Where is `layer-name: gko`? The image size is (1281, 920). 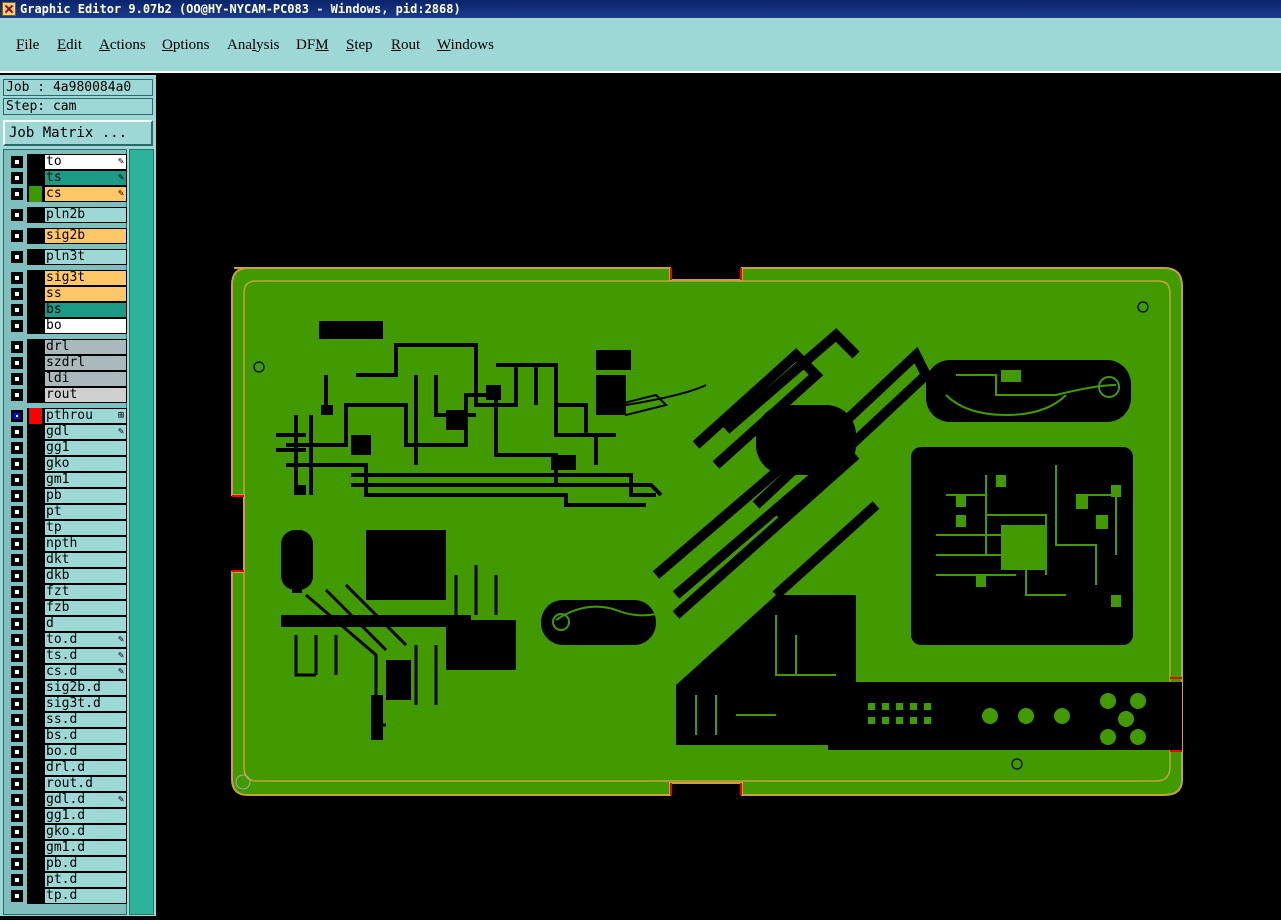 layer-name: gko is located at coordinates (85, 464).